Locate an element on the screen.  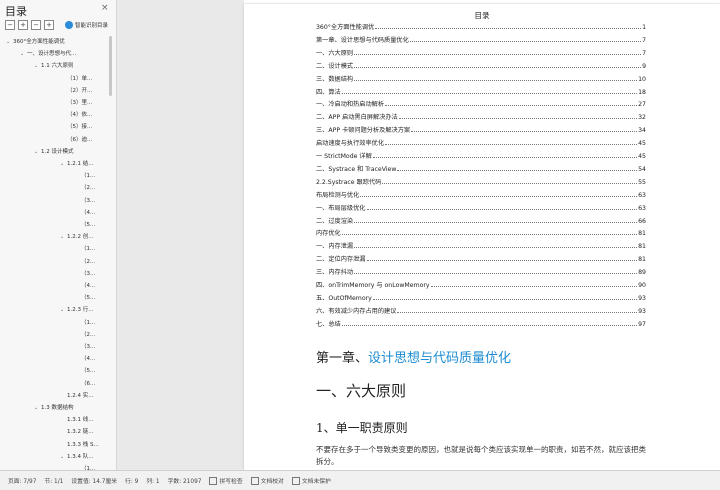
toc-entry: 一、冷启动和热启动解析 27 is located at coordinates (481, 102).